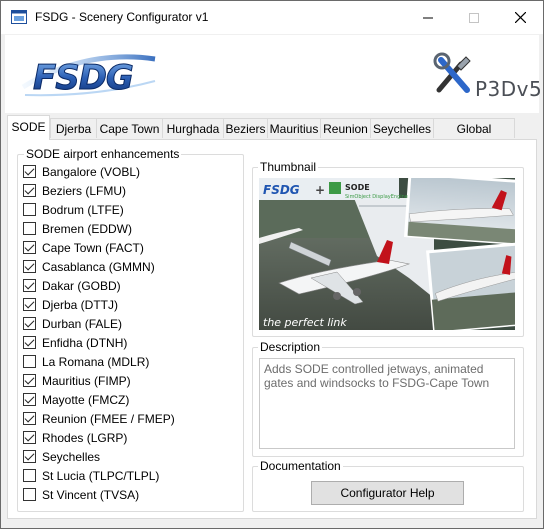 This screenshot has width=544, height=529. Describe the element at coordinates (91, 171) in the screenshot. I see `airport-label: Bangalore (VOBL)` at that location.